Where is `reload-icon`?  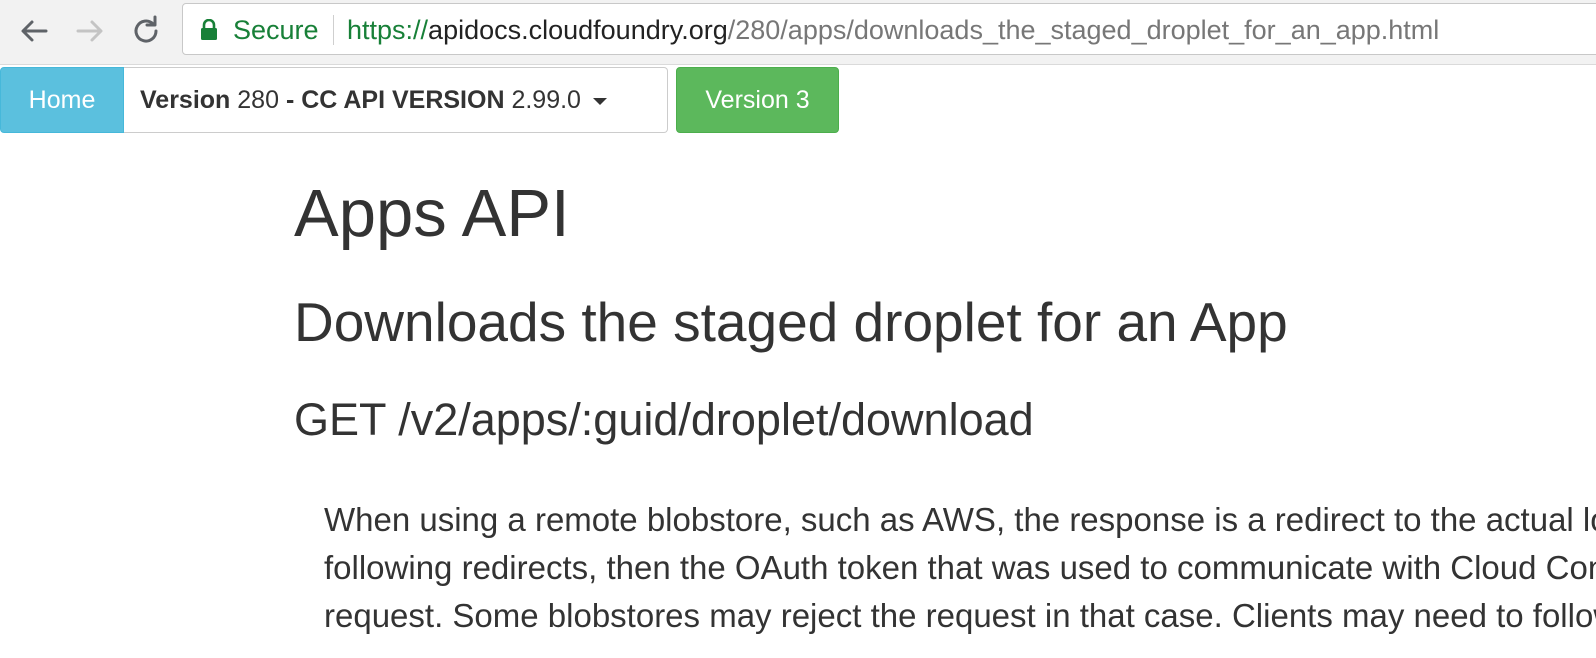
reload-icon is located at coordinates (146, 29).